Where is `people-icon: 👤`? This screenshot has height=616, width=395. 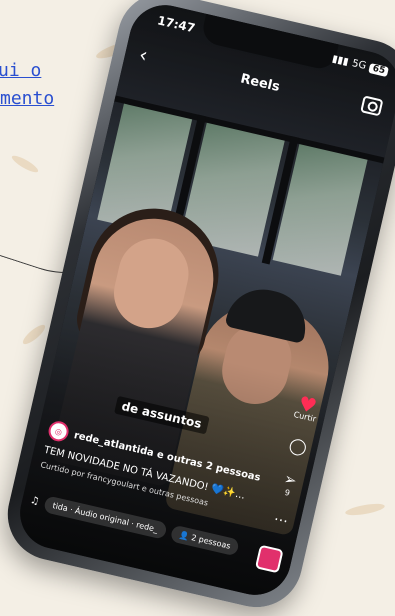
people-icon: 👤 is located at coordinates (184, 536).